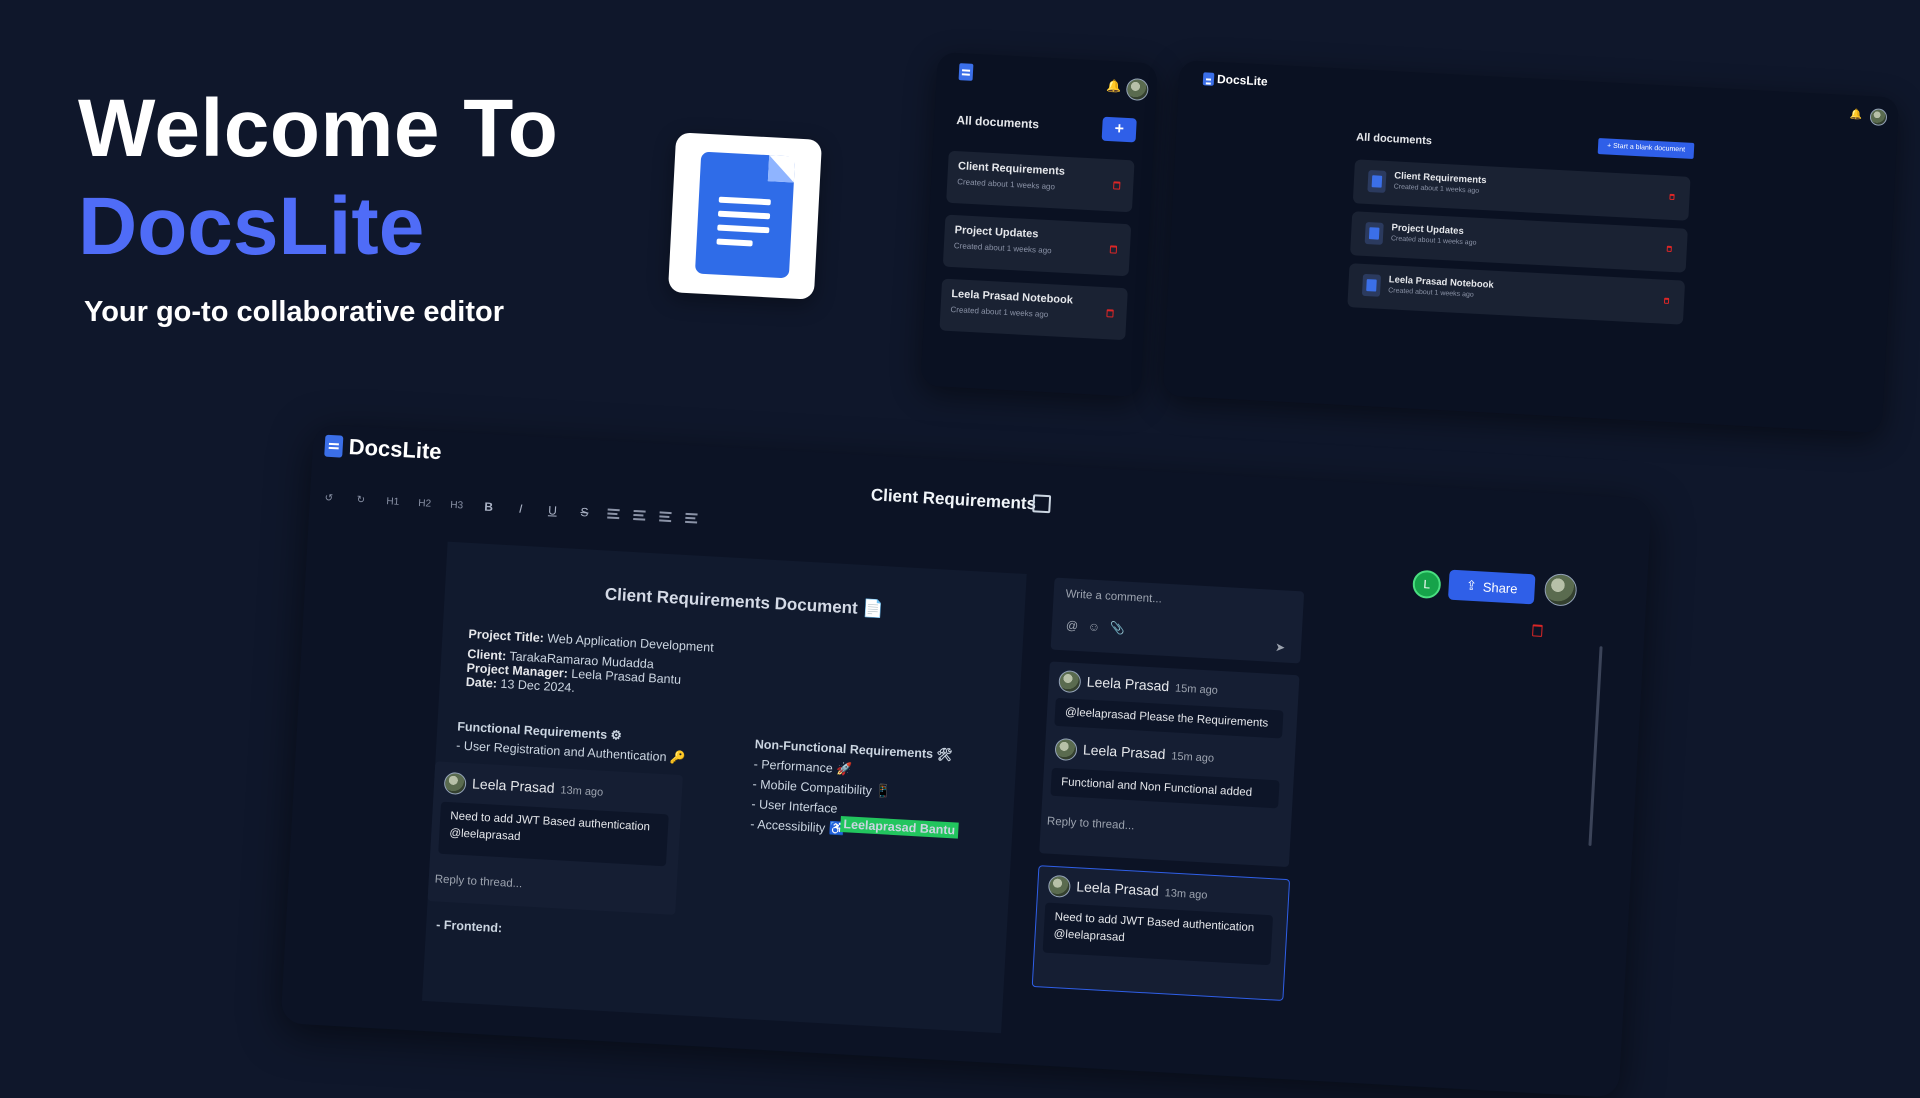  What do you see at coordinates (520, 508) in the screenshot?
I see `italic-button: I` at bounding box center [520, 508].